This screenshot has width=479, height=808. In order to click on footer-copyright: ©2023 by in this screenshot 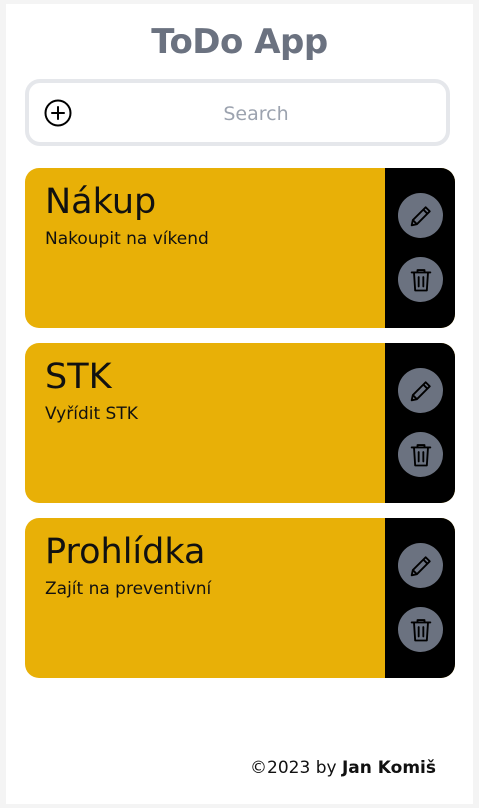, I will do `click(293, 768)`.